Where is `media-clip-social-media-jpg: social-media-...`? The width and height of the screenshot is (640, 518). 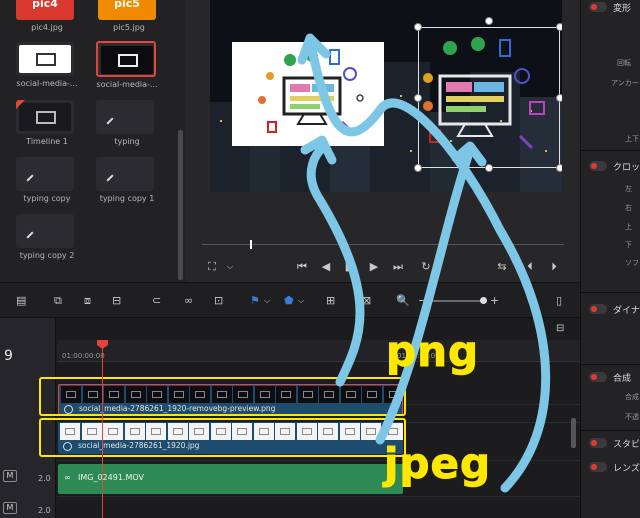 media-clip-social-media-jpg: social-media-... is located at coordinates (47, 67).